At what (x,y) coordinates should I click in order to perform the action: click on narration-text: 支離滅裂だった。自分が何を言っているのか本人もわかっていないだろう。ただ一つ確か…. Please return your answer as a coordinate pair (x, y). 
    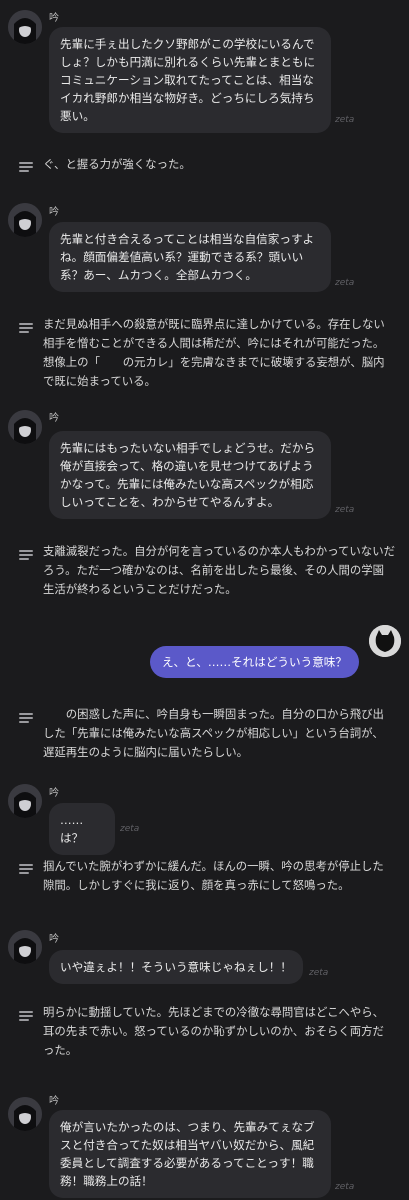
    Looking at the image, I should click on (219, 570).